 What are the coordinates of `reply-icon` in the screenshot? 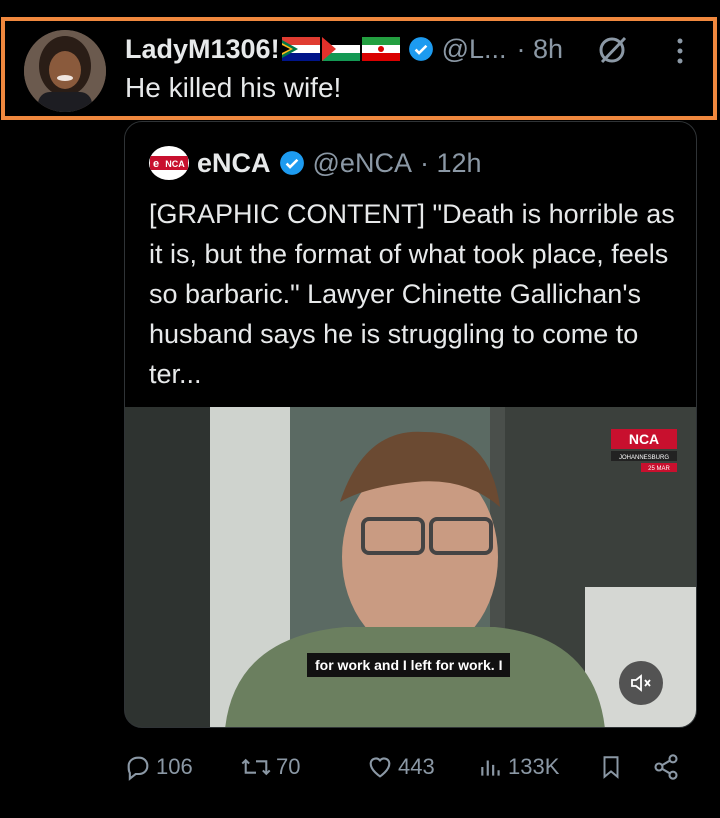 It's located at (138, 768).